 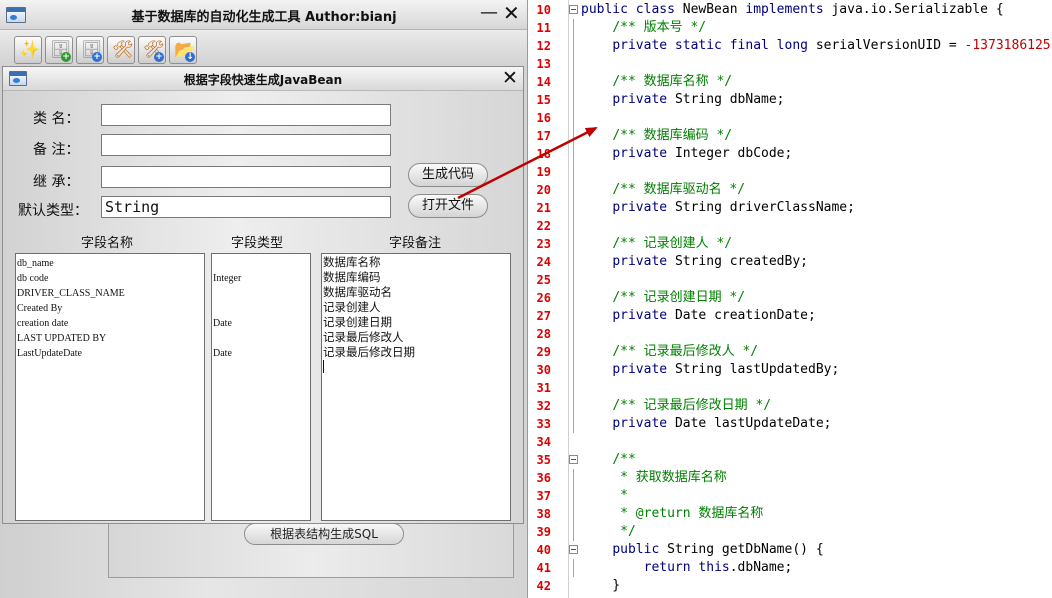 I want to click on field-name-line: Created By, so click(x=40, y=308).